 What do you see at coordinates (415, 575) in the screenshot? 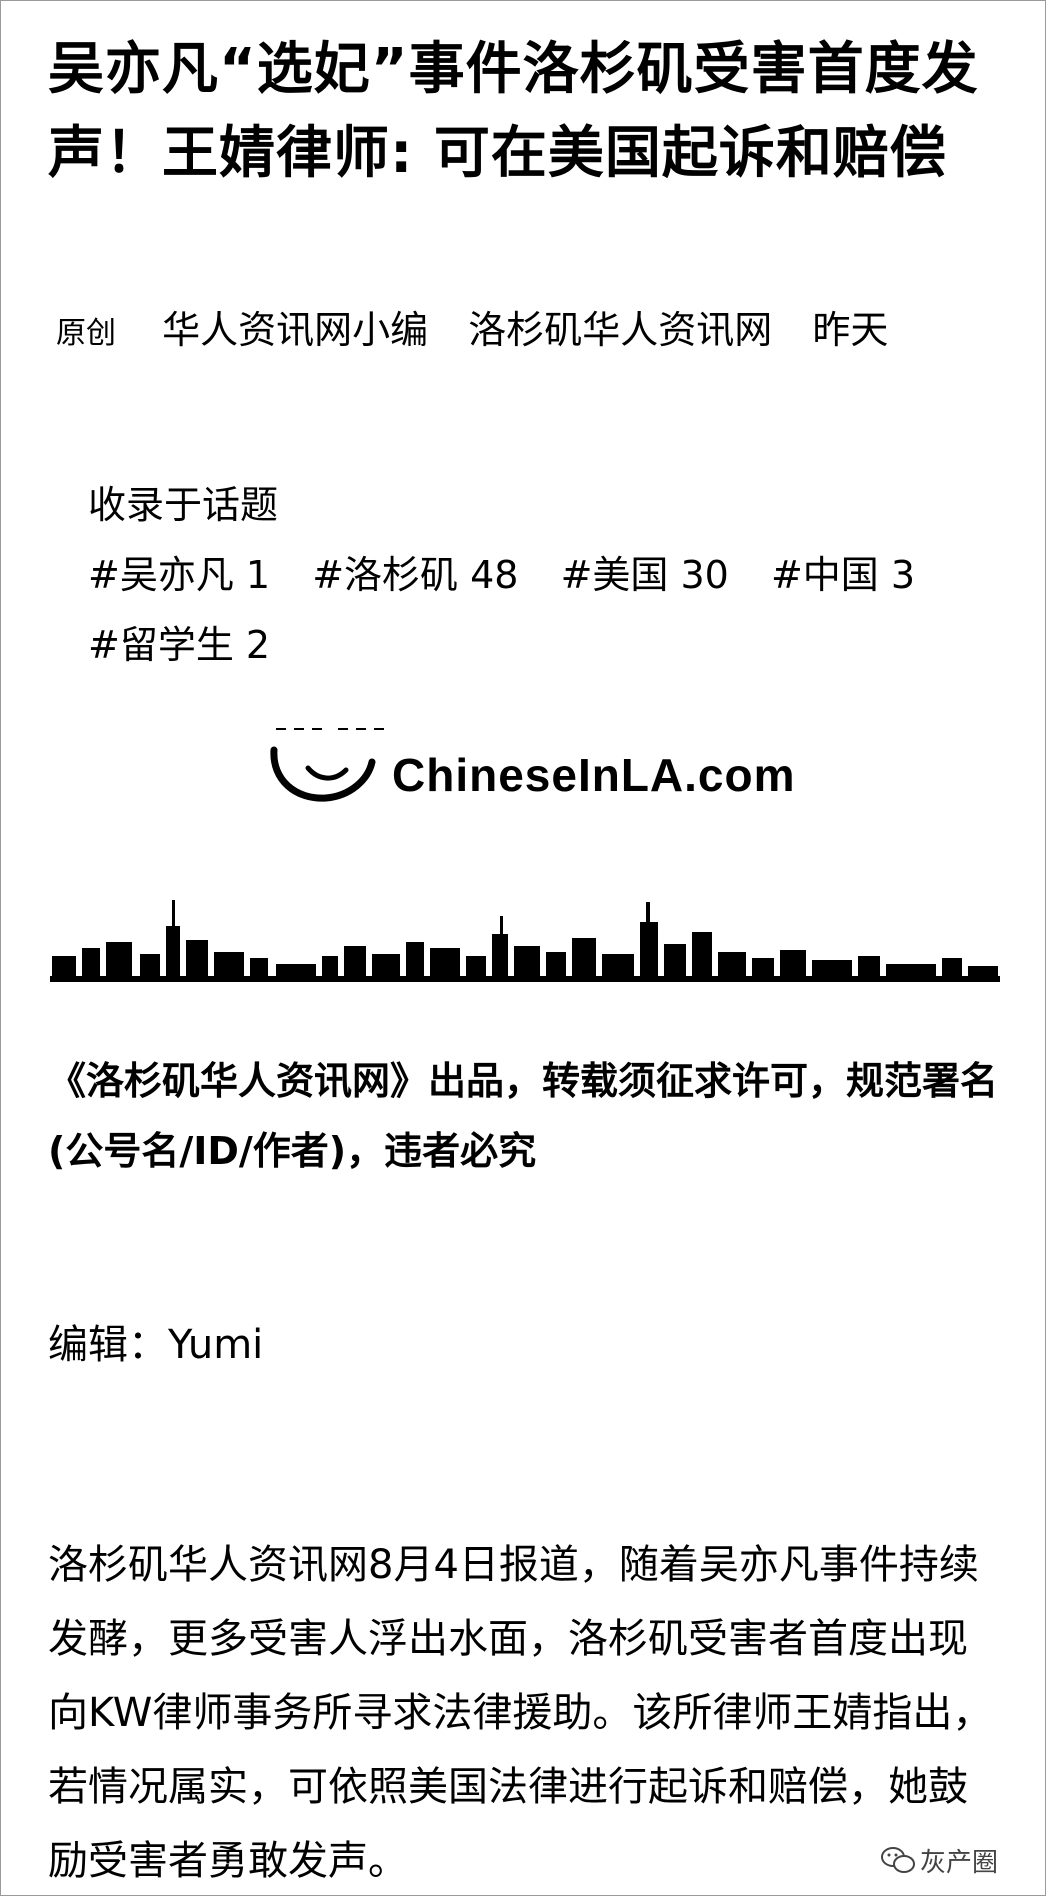
I see `topic-tag: #洛杉矶 48` at bounding box center [415, 575].